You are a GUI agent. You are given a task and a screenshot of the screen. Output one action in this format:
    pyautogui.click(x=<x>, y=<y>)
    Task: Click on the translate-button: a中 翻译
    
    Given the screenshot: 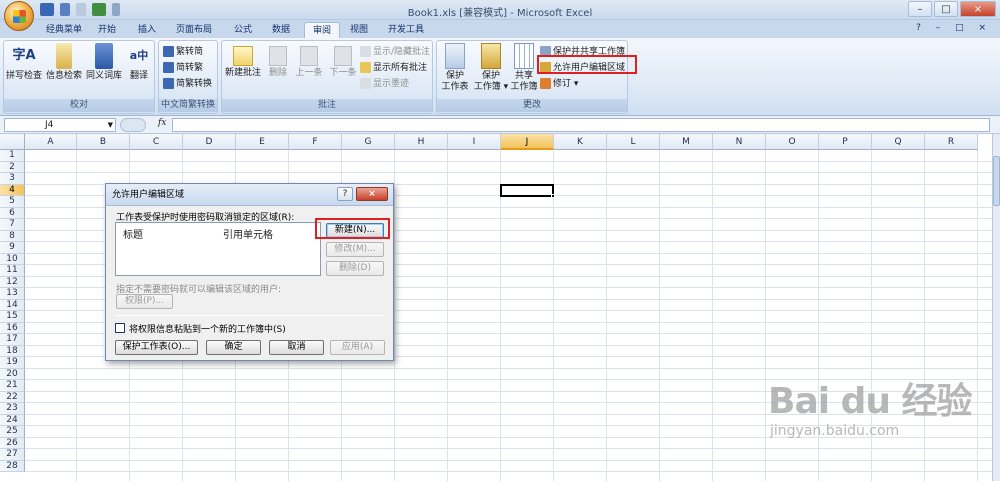 What is the action you would take?
    pyautogui.click(x=139, y=62)
    